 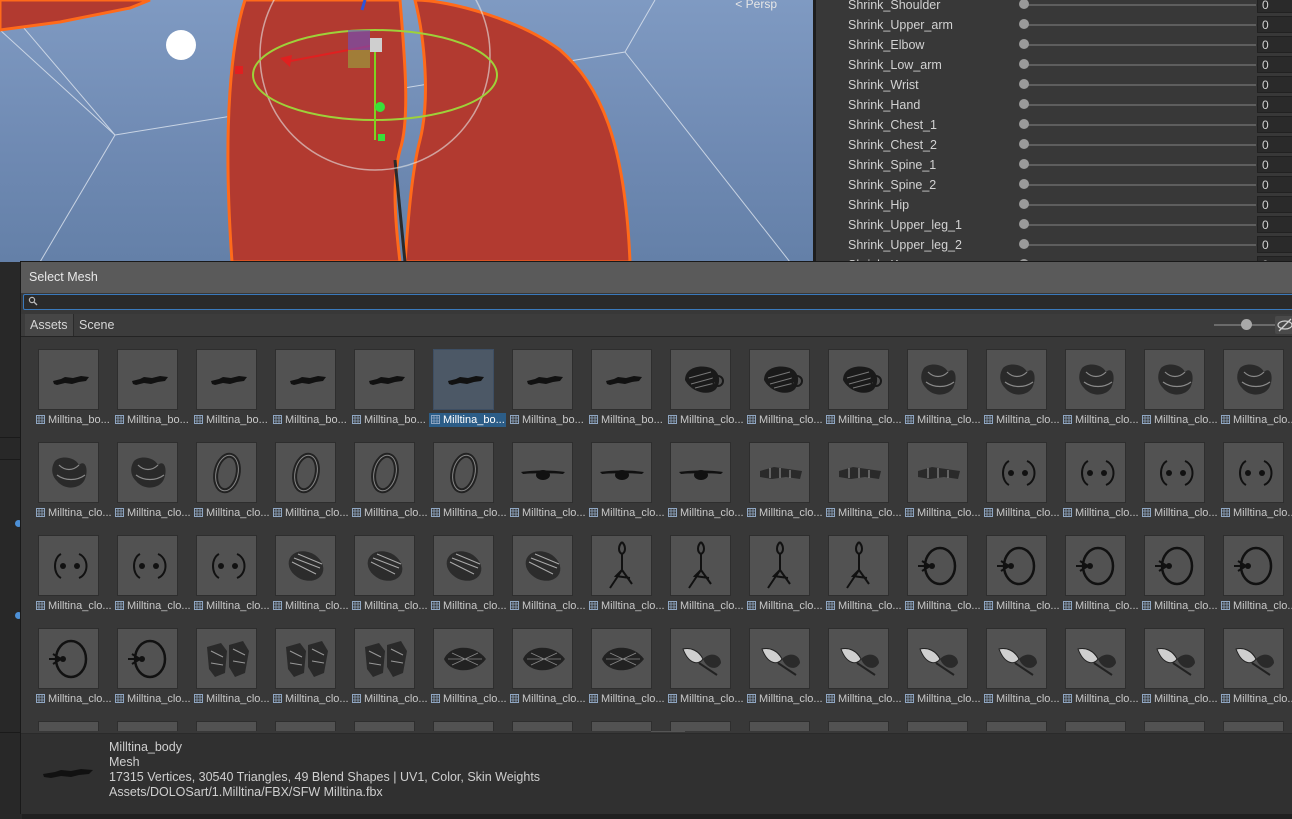 I want to click on tab-assets: Assets, so click(x=49, y=325).